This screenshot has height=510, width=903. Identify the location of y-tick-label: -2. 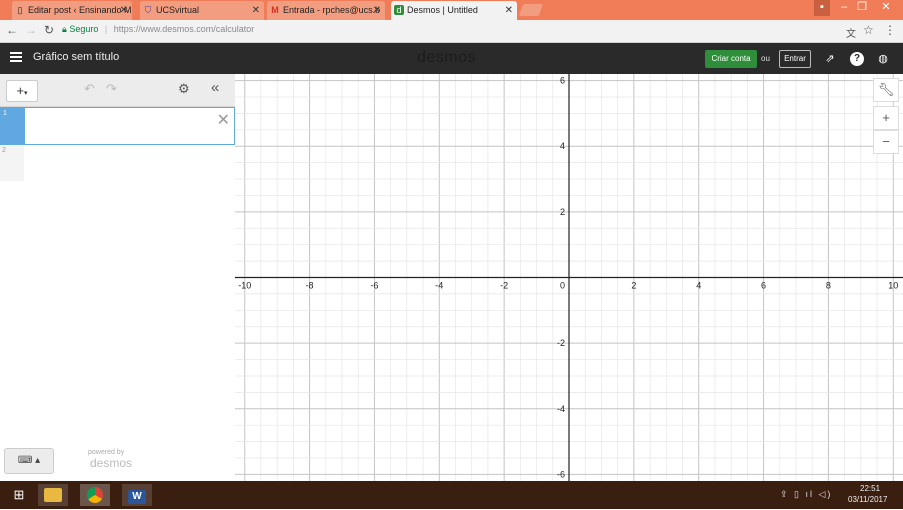
(561, 343).